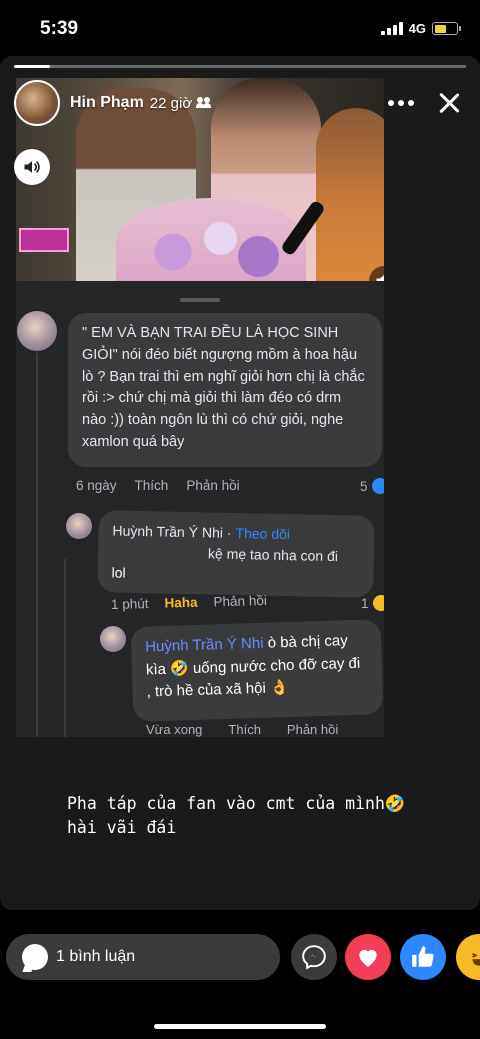 The image size is (480, 1039). Describe the element at coordinates (468, 957) in the screenshot. I see `haha-reaction-button` at that location.